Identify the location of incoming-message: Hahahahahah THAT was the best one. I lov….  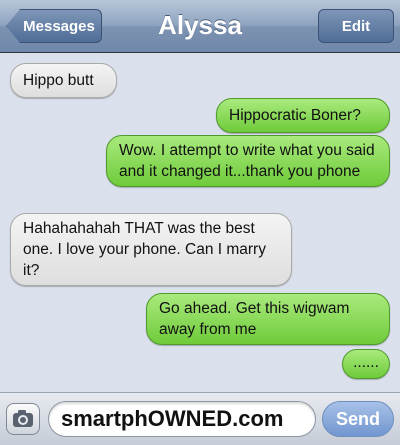
(151, 249).